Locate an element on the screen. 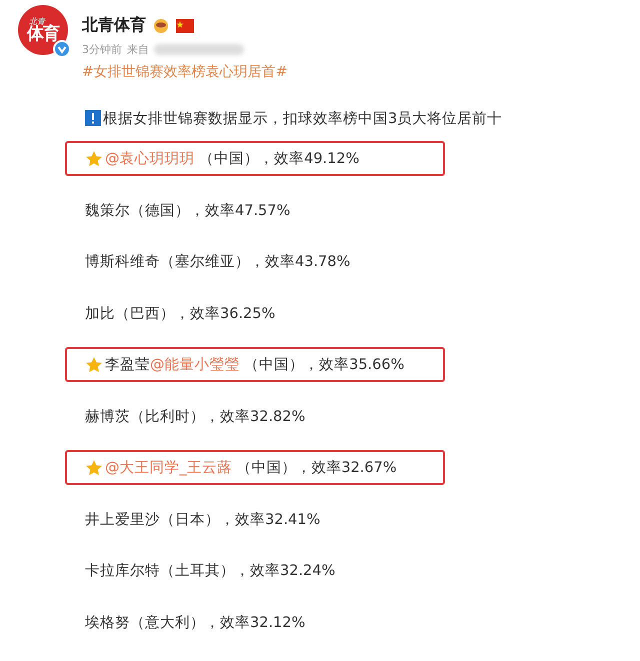  emoji-badge-icon is located at coordinates (161, 26).